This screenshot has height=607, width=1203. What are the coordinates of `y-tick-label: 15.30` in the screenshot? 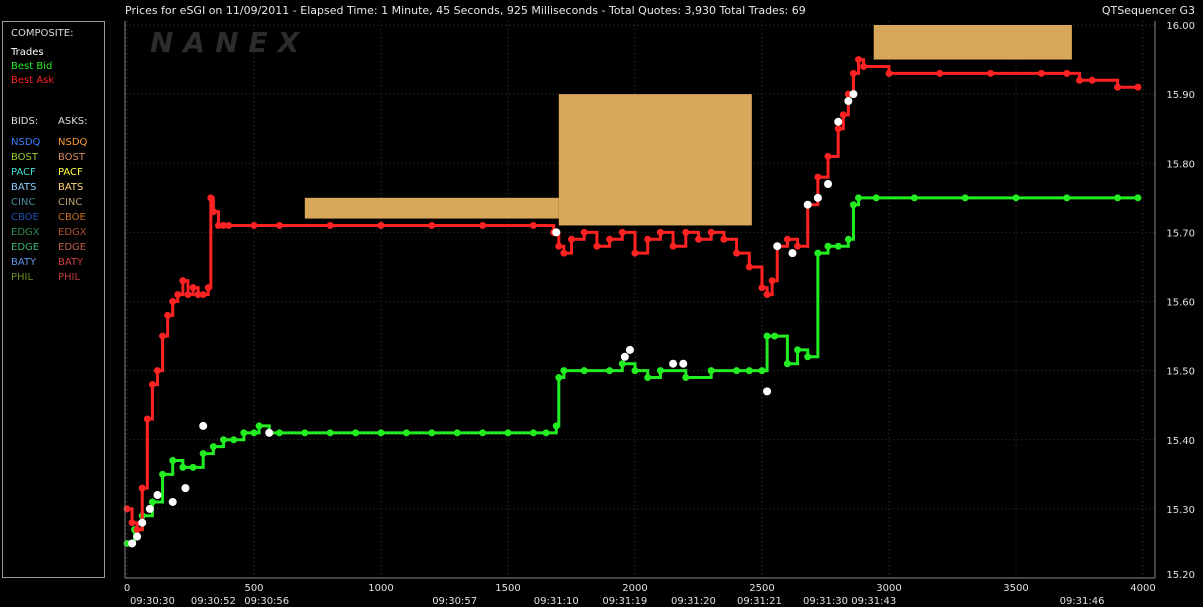 It's located at (1180, 510).